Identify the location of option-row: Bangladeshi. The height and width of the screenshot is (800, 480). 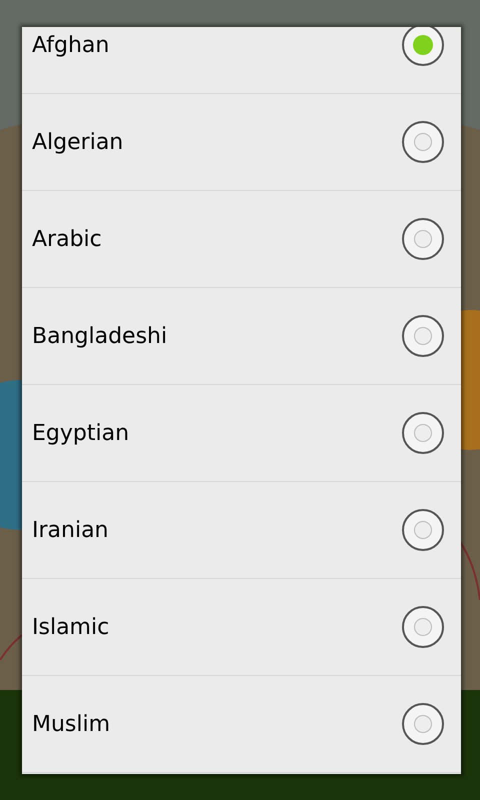
(241, 336).